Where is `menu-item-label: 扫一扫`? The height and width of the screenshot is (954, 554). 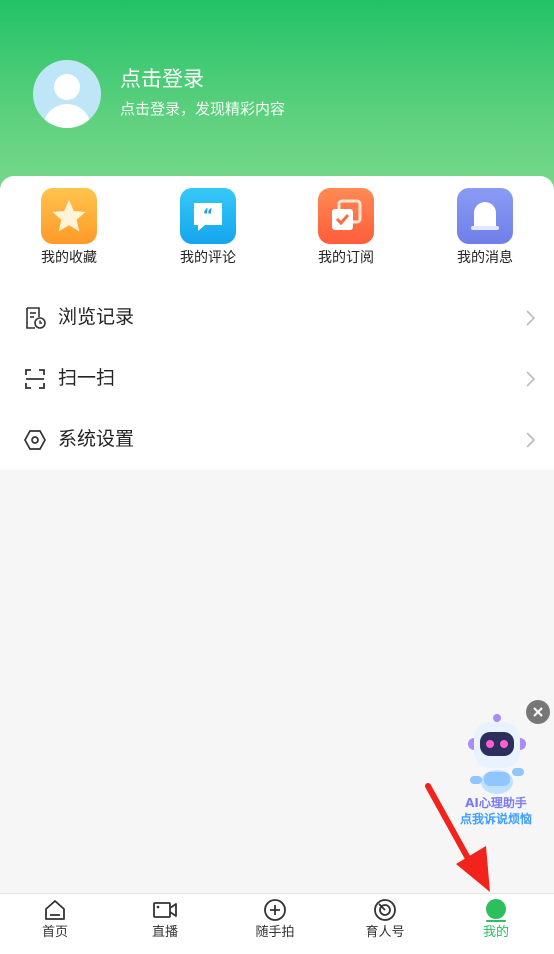 menu-item-label: 扫一扫 is located at coordinates (87, 378).